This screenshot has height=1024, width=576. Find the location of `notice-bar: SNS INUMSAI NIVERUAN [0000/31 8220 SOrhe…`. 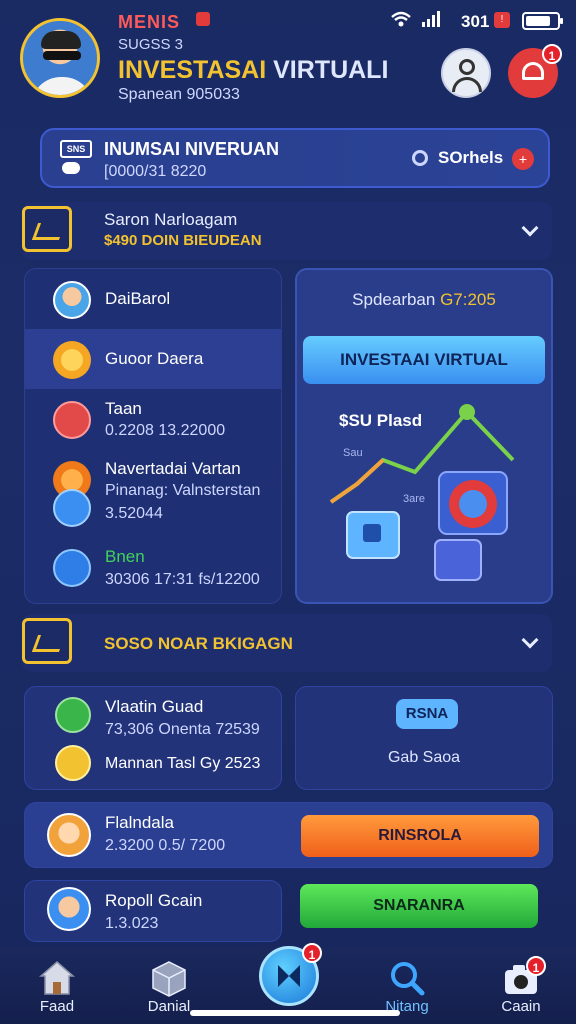

notice-bar: SNS INUMSAI NIVERUAN [0000/31 8220 SOrhe… is located at coordinates (295, 158).